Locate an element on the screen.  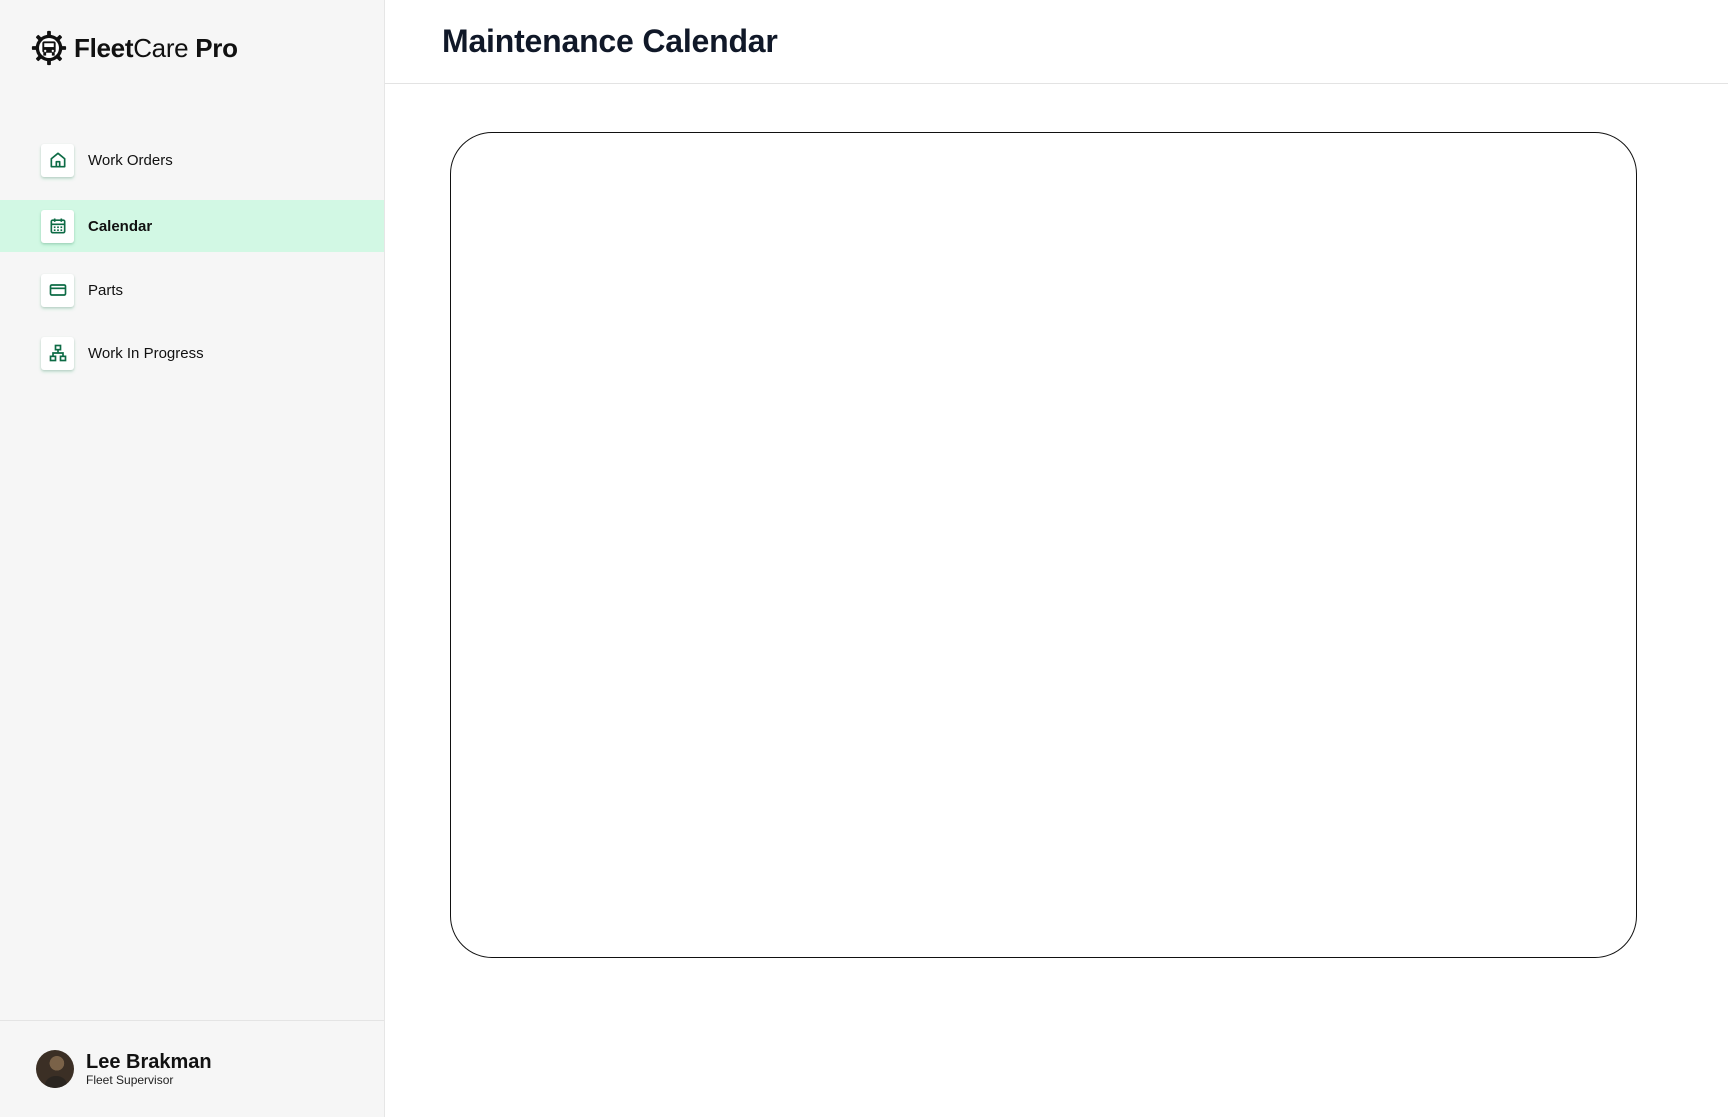
credit-card-icon is located at coordinates (57, 290).